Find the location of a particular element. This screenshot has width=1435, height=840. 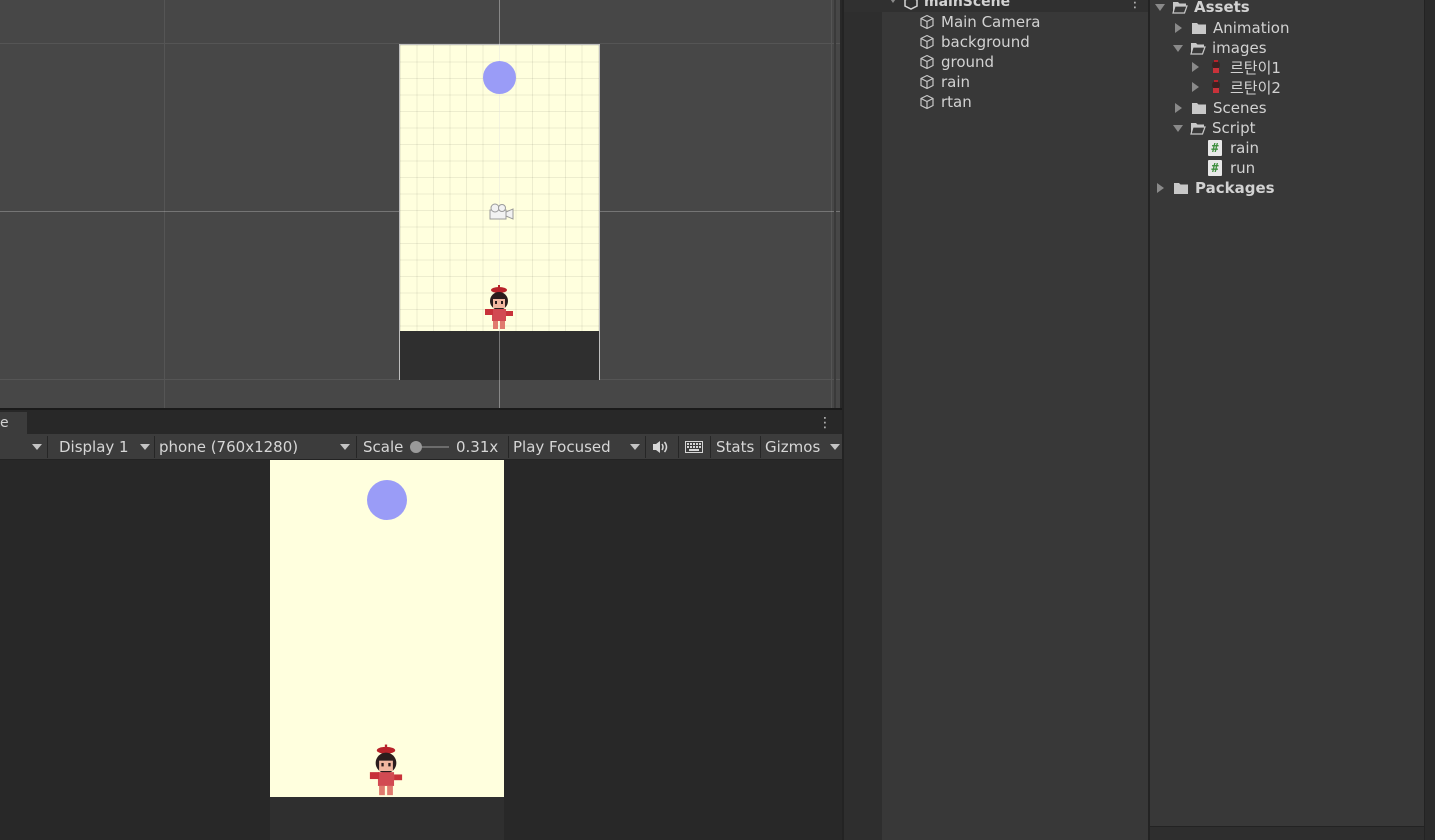

project-script-run: # run is located at coordinates (1231, 168).